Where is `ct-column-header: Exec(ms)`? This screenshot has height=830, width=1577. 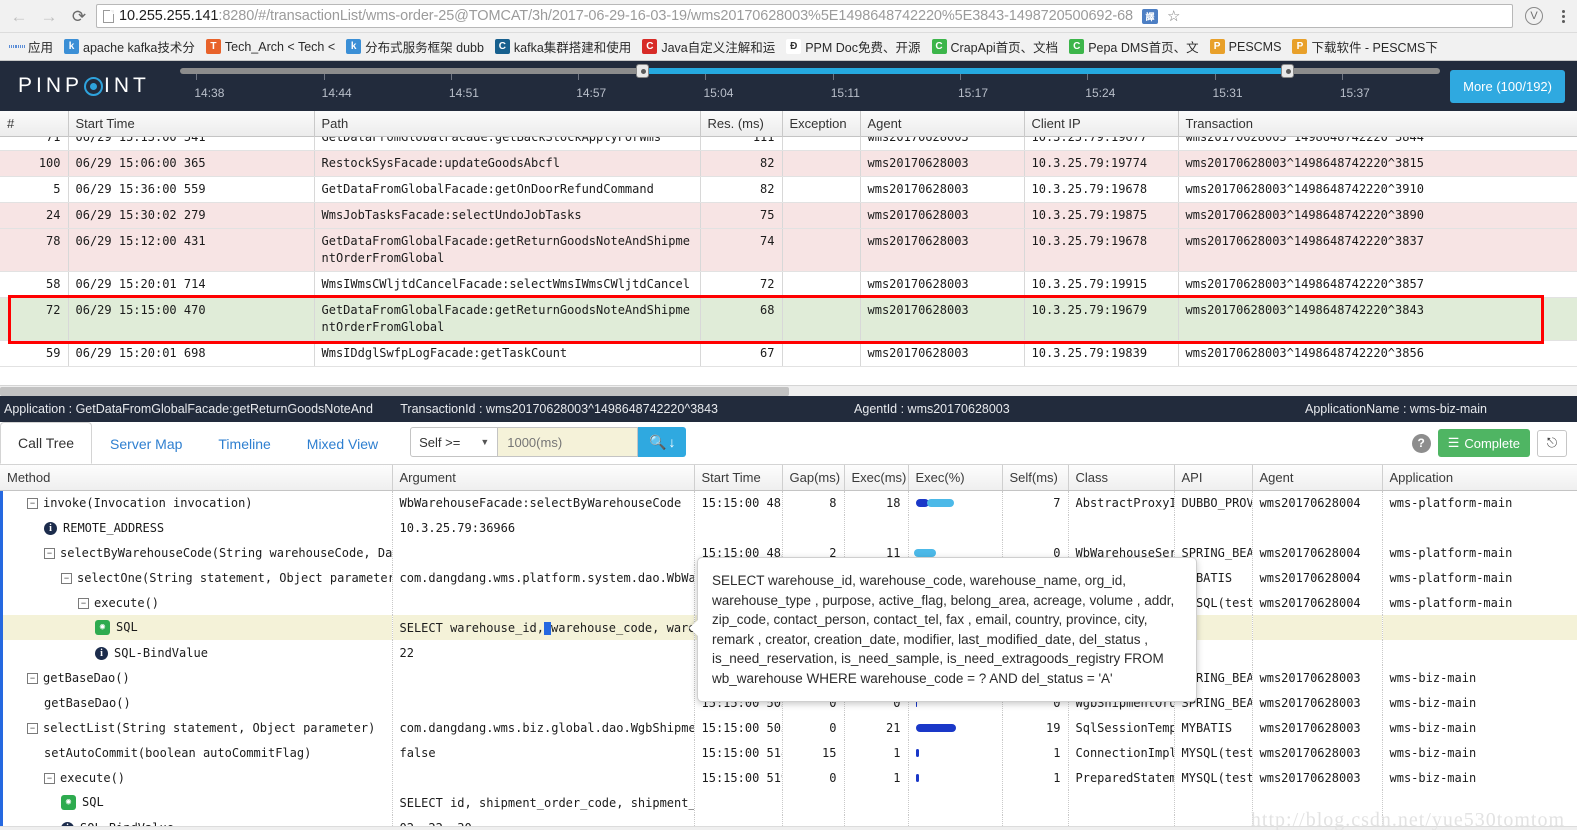
ct-column-header: Exec(ms) is located at coordinates (876, 478).